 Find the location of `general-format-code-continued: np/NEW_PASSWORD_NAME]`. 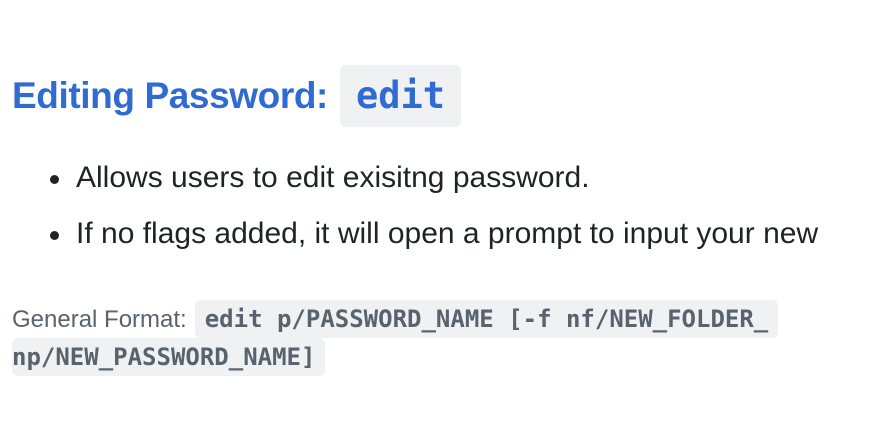

general-format-code-continued: np/NEW_PASSWORD_NAME] is located at coordinates (169, 357).